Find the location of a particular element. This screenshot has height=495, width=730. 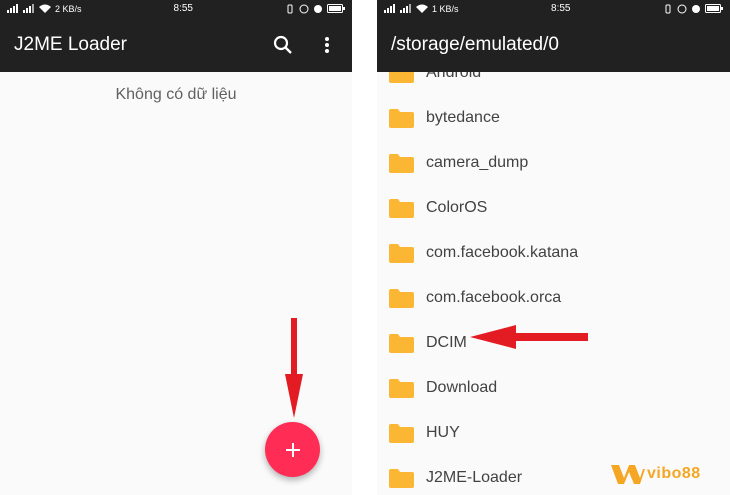

network-speed: 2 KB/s is located at coordinates (68, 8).